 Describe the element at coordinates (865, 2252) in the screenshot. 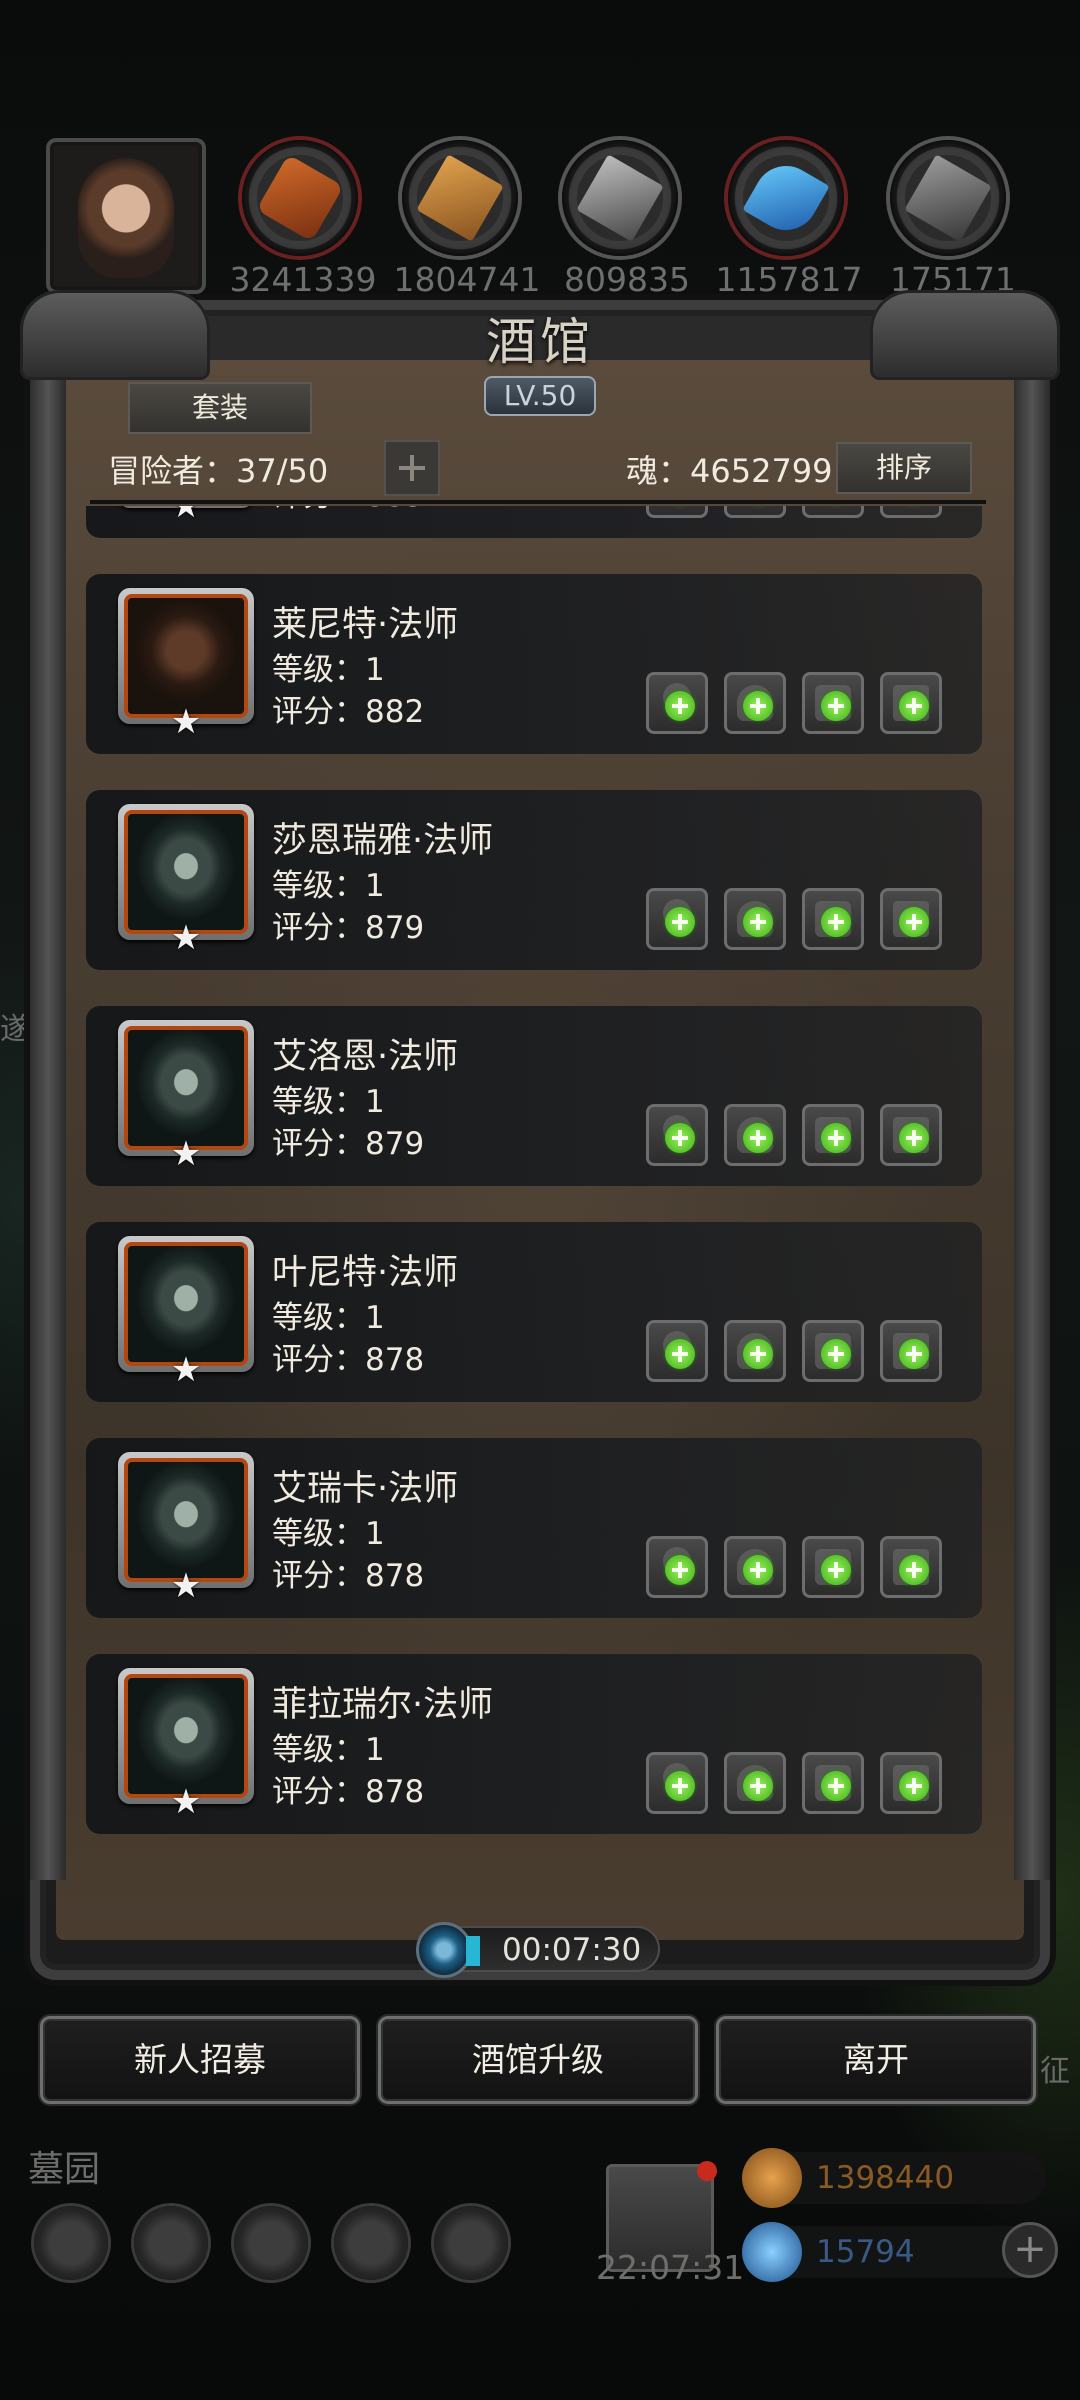

I see `gem-value: 15794` at that location.